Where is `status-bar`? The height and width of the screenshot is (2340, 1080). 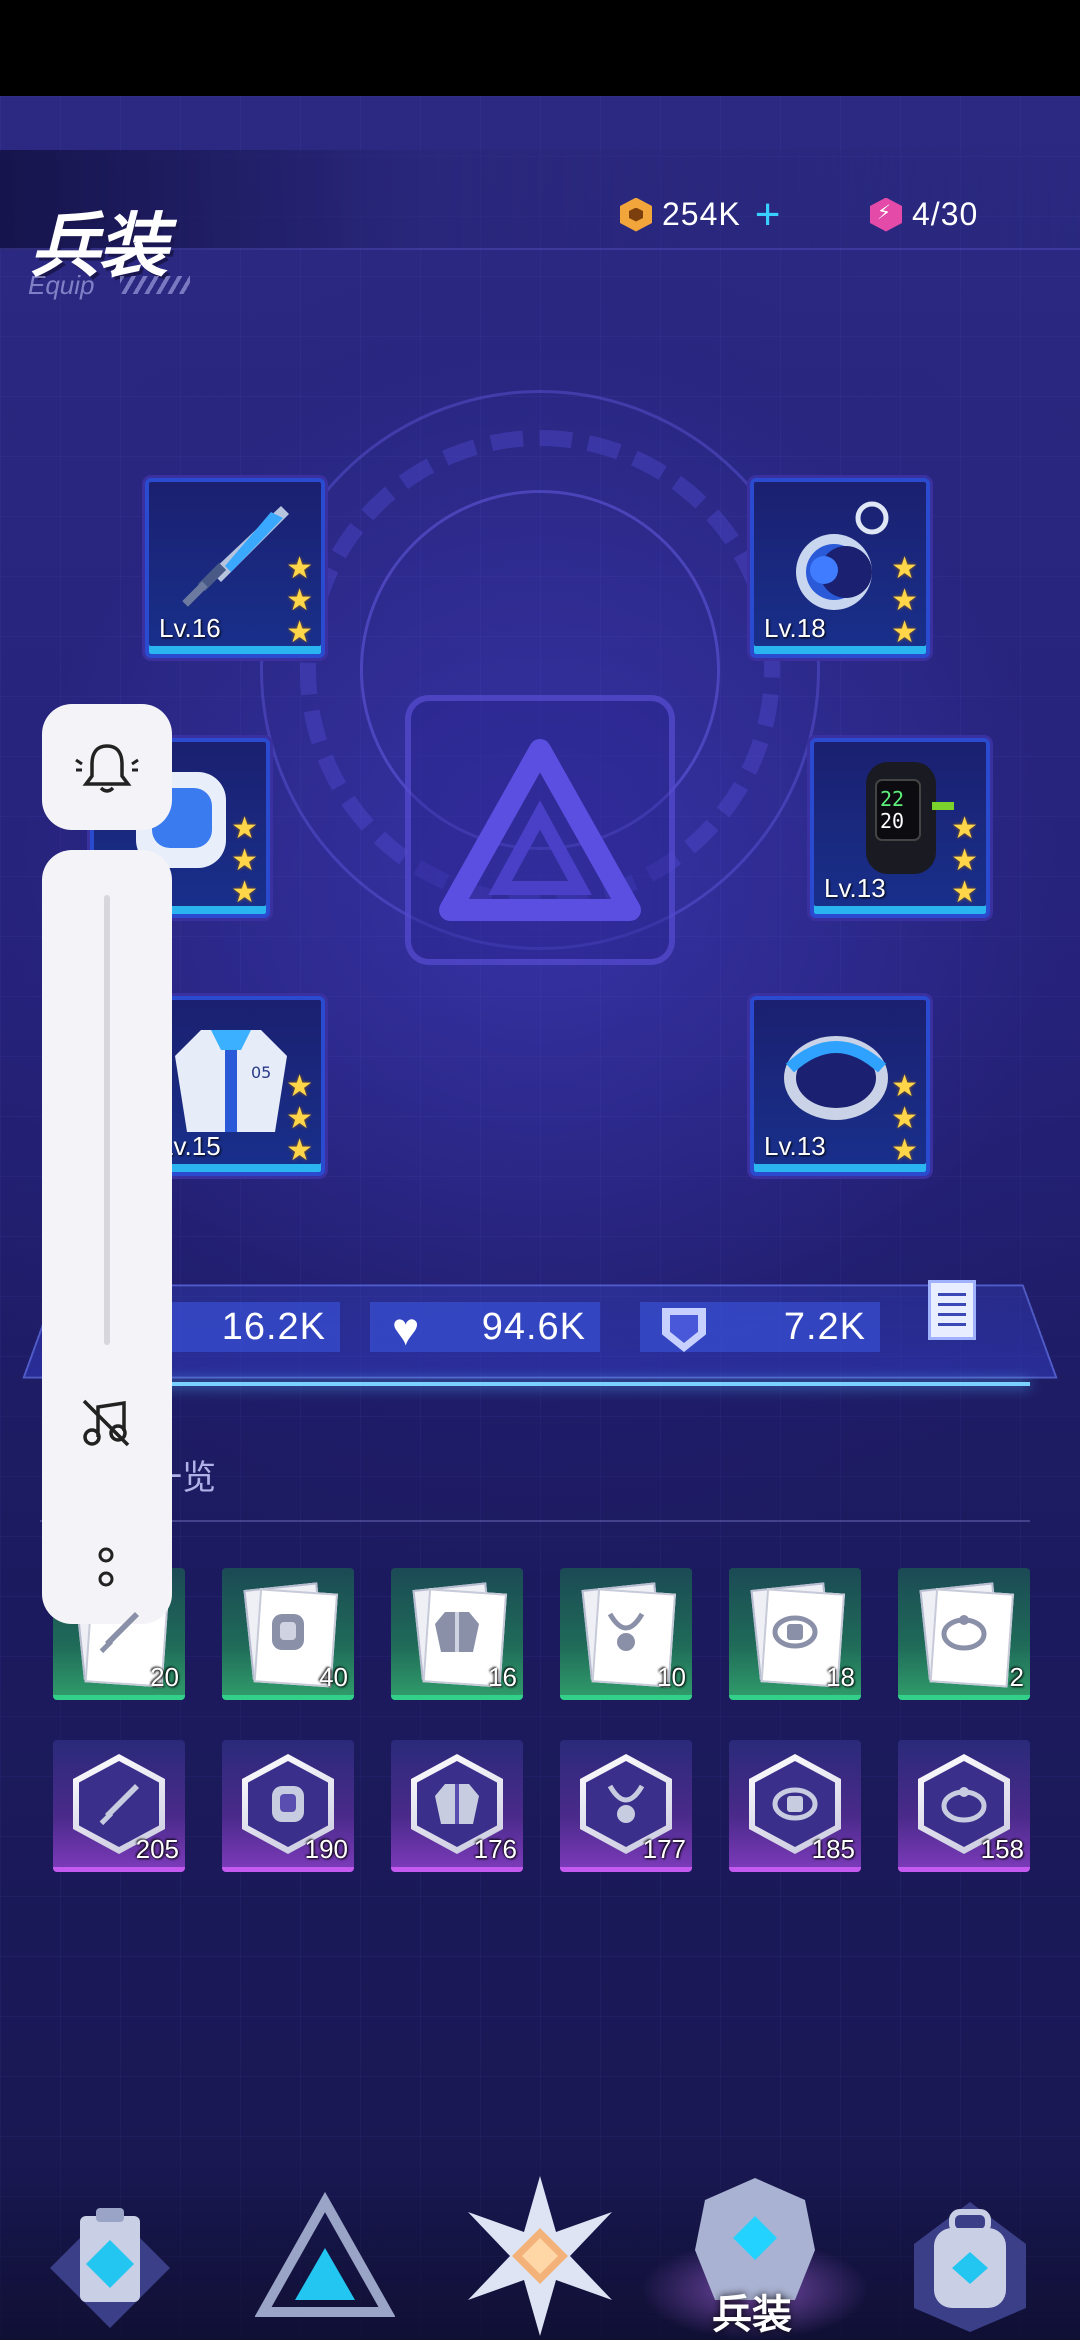 status-bar is located at coordinates (540, 48).